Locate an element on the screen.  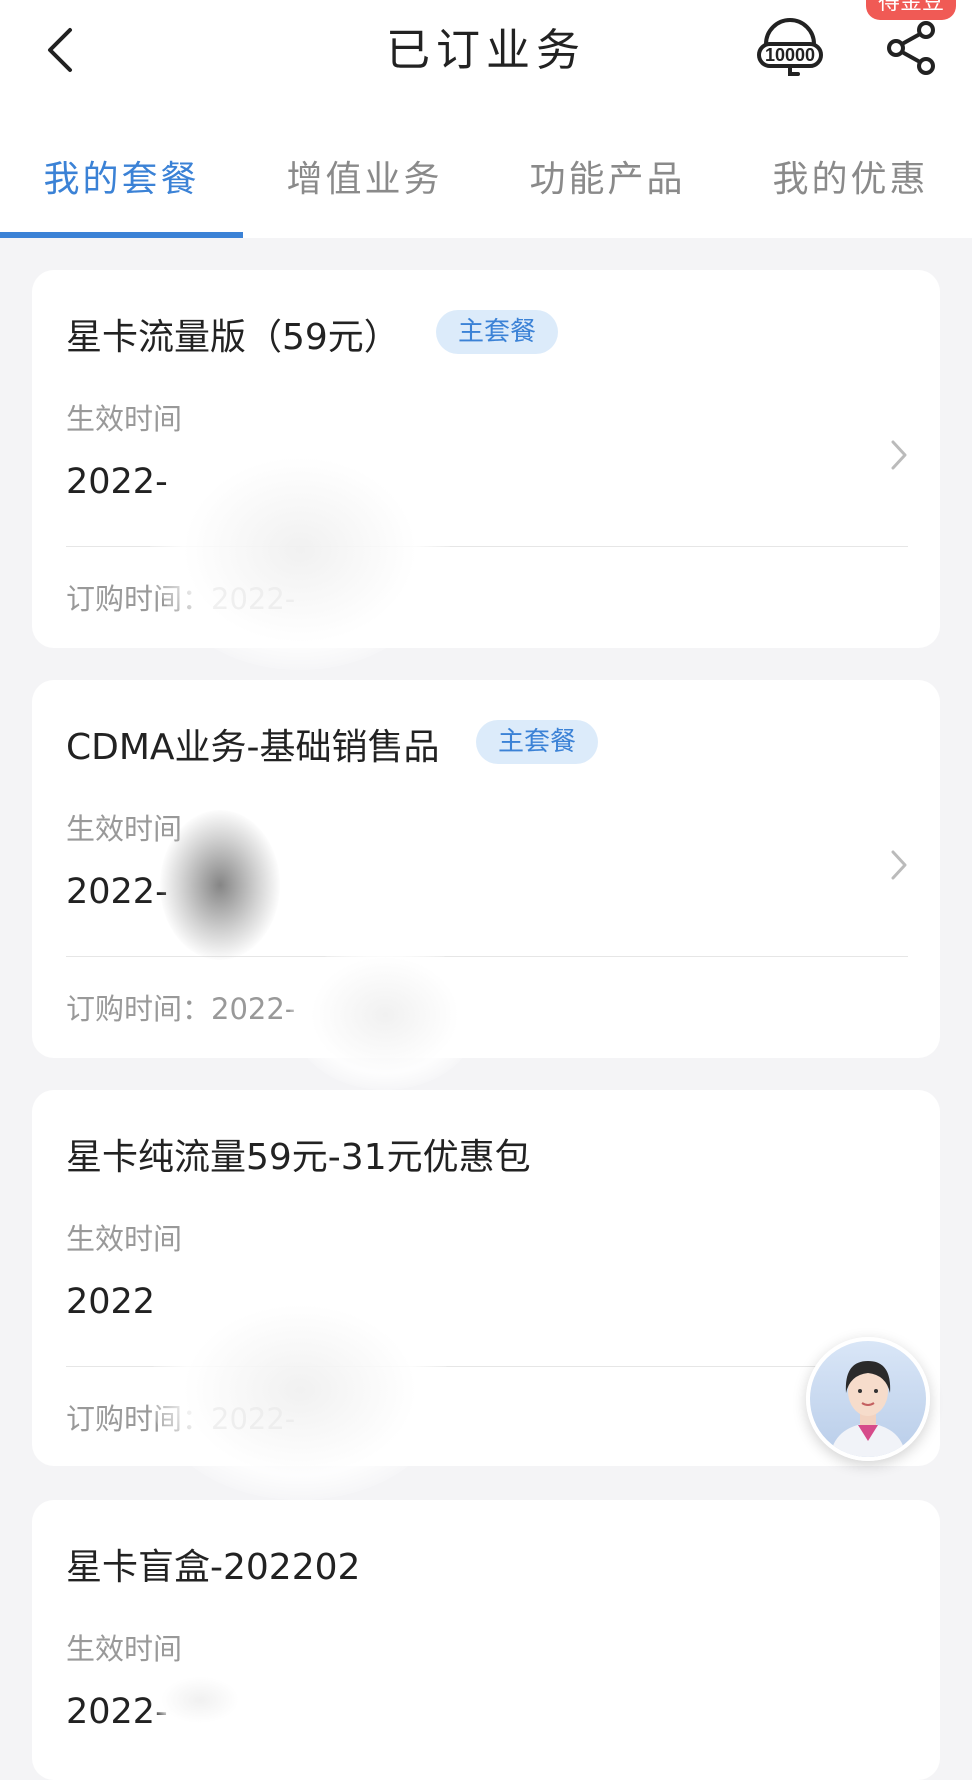
customer-service-avatar is located at coordinates (868, 1399).